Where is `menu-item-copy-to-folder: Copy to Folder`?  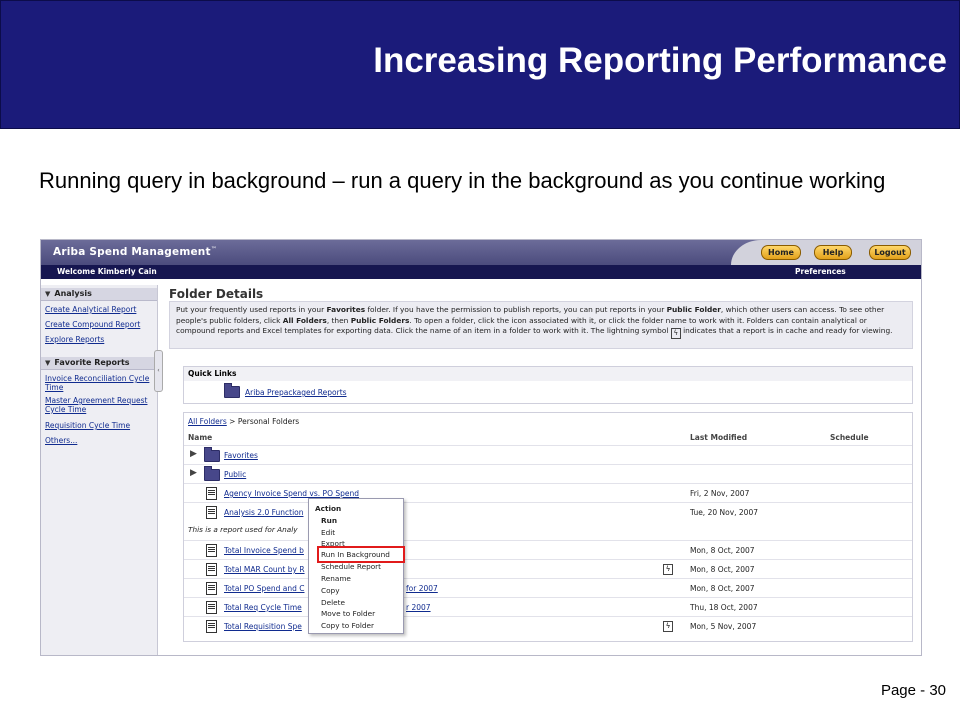 menu-item-copy-to-folder: Copy to Folder is located at coordinates (347, 625).